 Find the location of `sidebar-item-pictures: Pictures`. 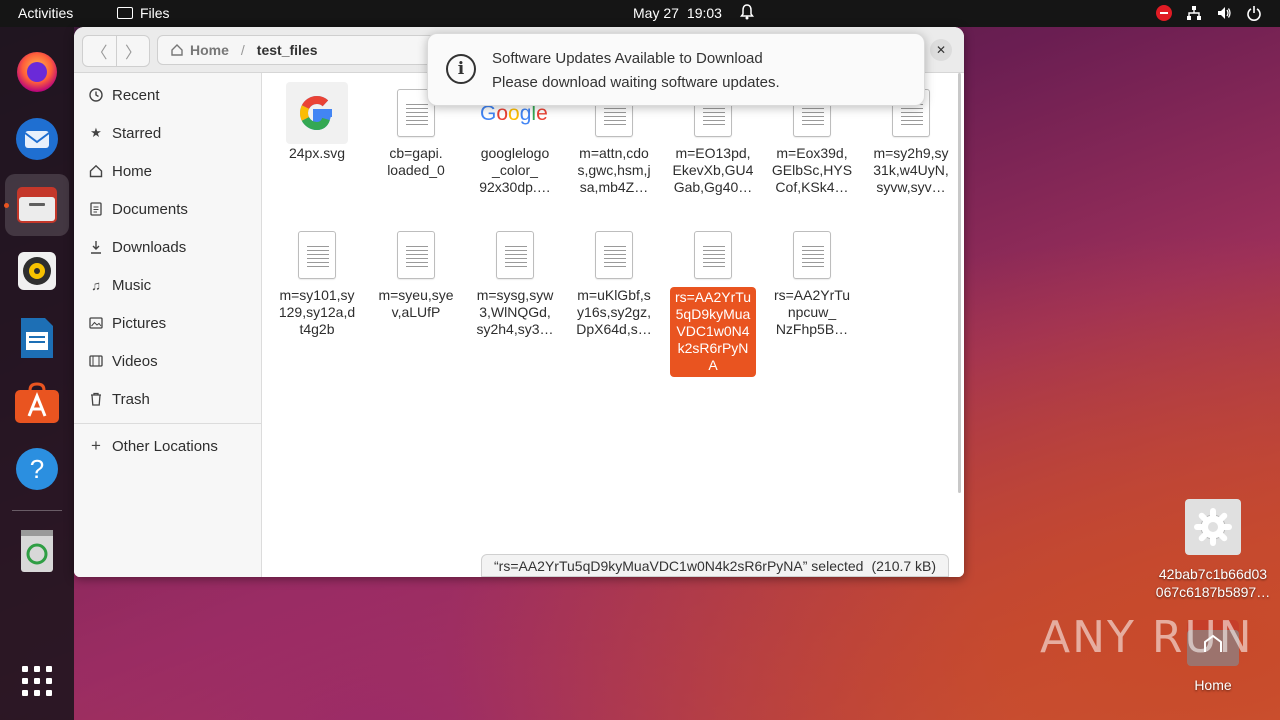

sidebar-item-pictures: Pictures is located at coordinates (168, 323).